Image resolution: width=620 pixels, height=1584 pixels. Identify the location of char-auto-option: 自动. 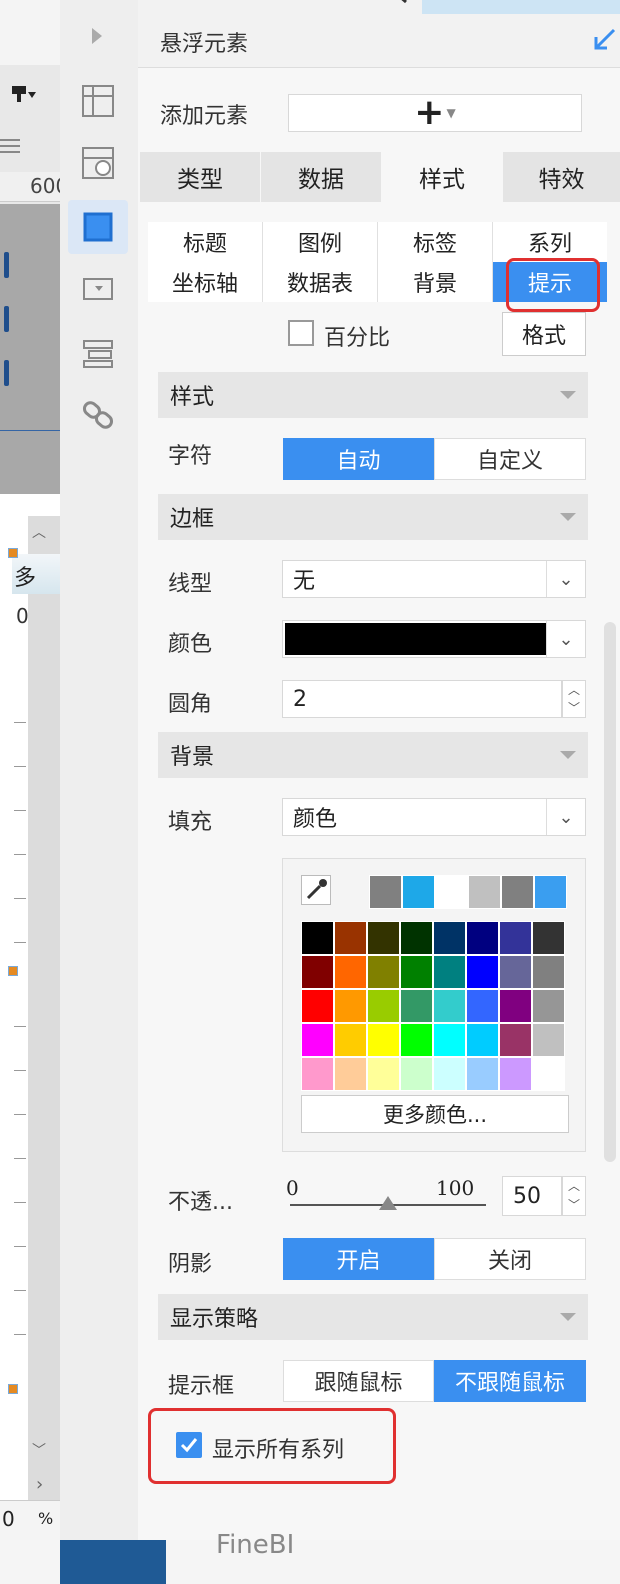
(358, 459).